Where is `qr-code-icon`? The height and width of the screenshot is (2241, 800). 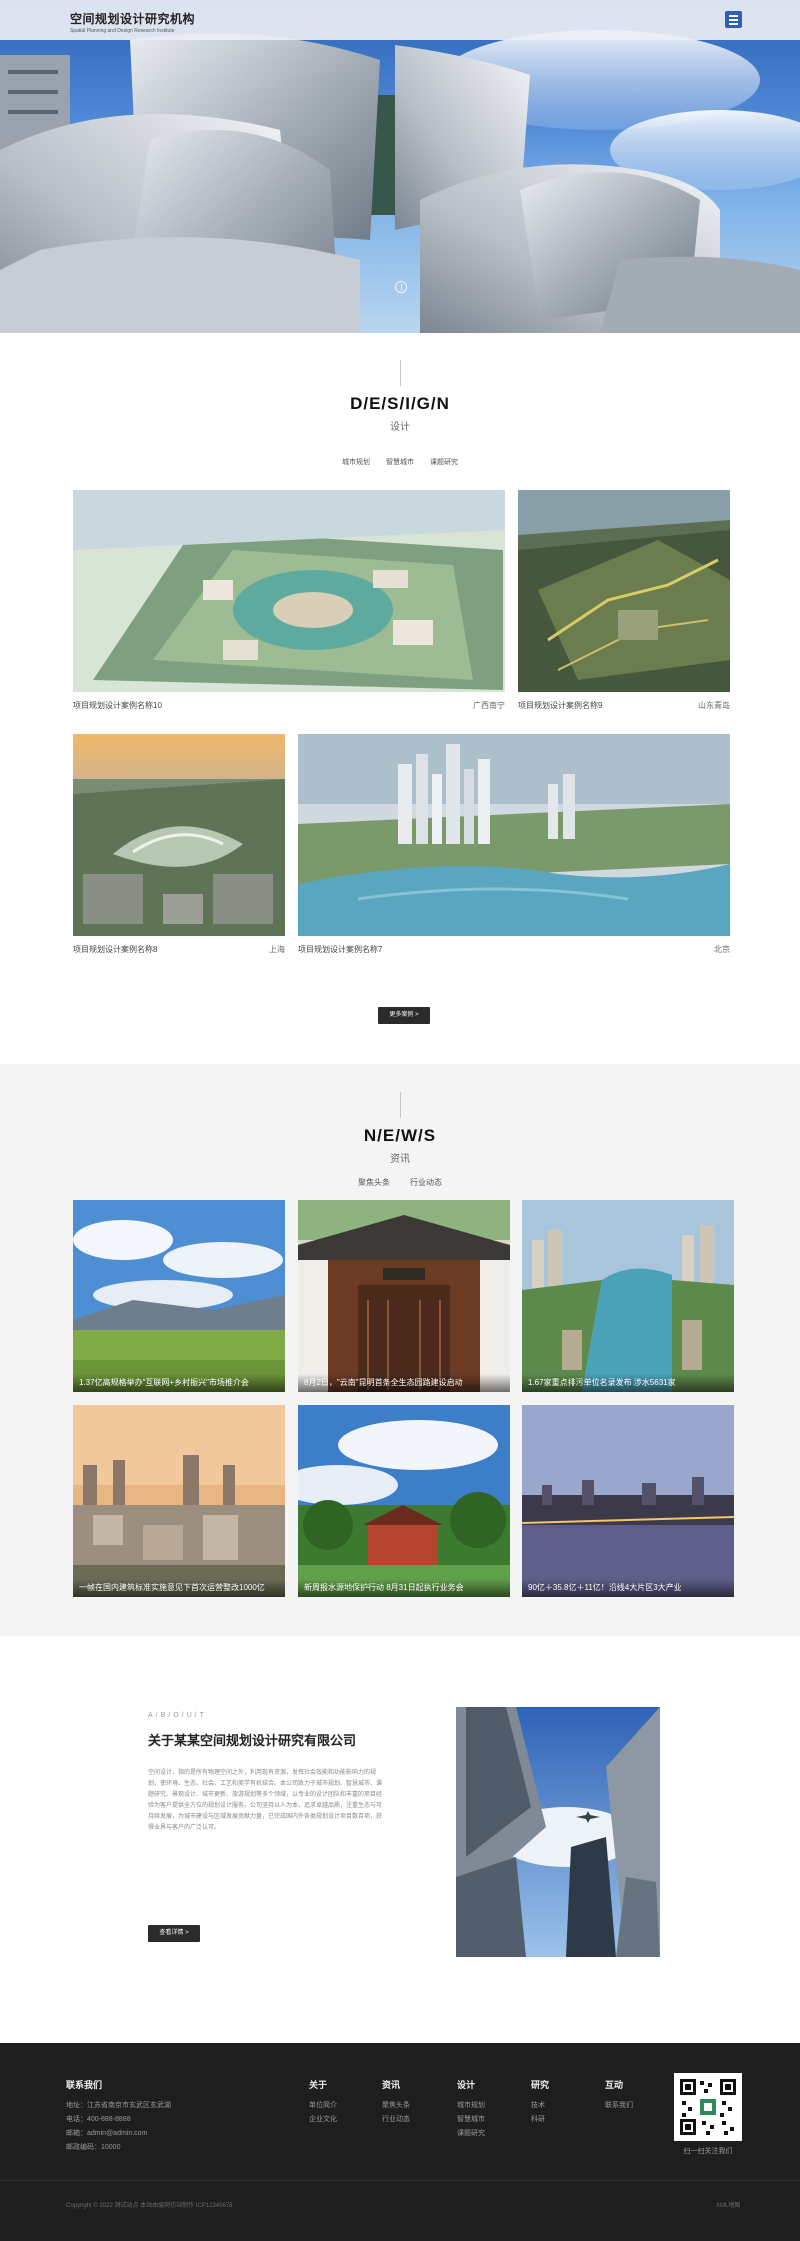 qr-code-icon is located at coordinates (708, 2107).